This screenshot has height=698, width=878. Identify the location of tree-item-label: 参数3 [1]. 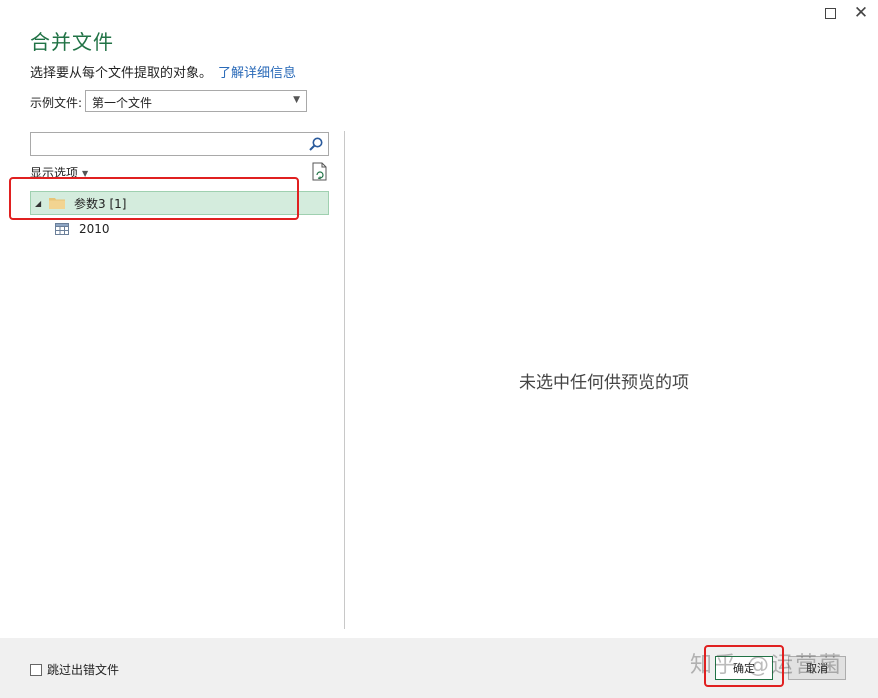
(100, 203).